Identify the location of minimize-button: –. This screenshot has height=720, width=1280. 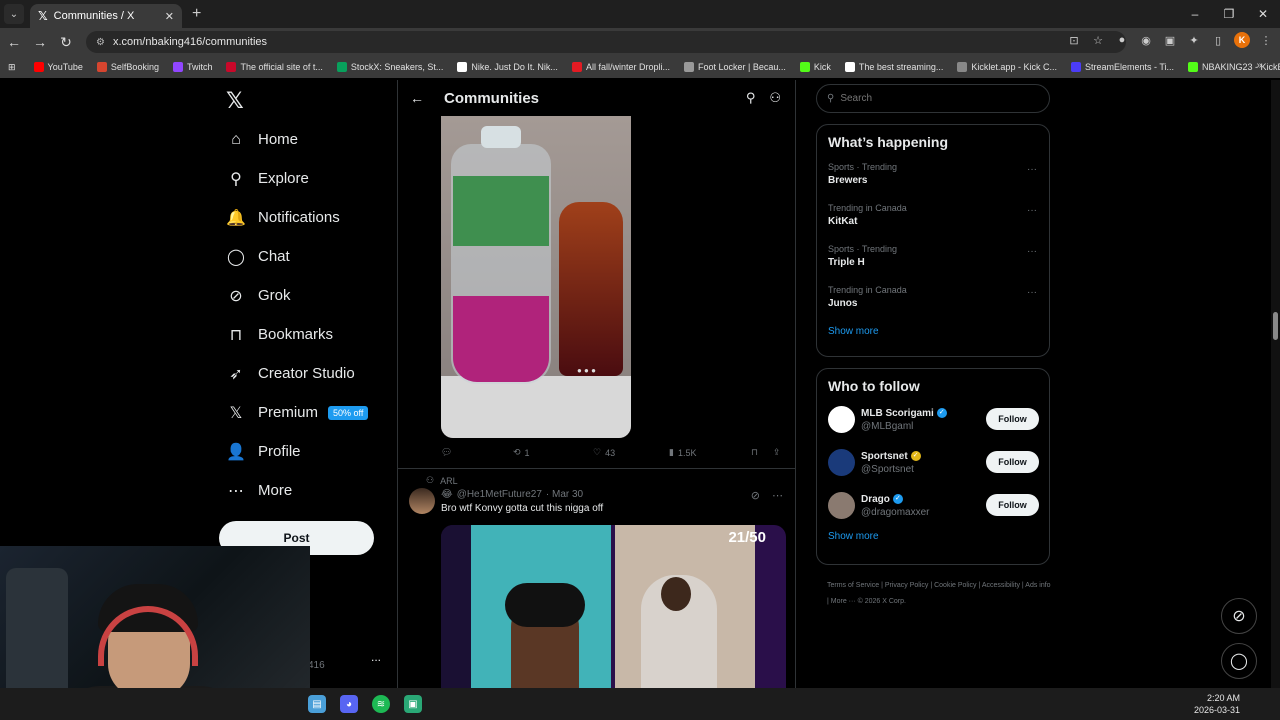
(1195, 14).